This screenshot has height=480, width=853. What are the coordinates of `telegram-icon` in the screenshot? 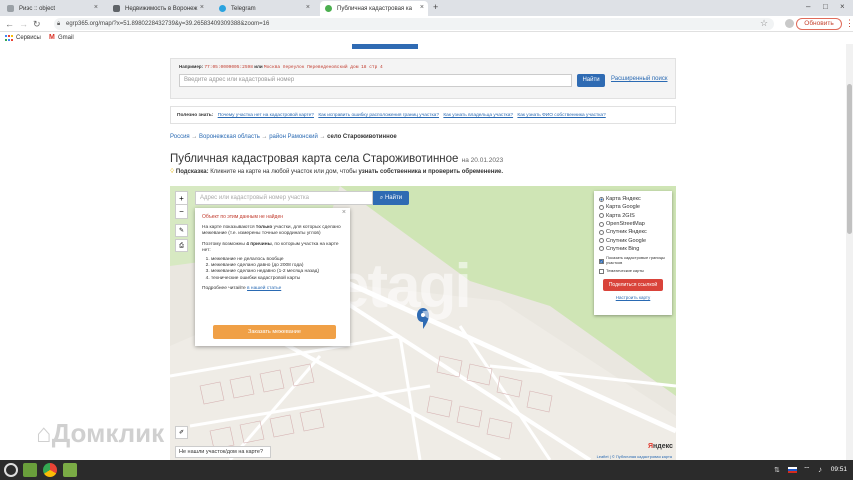 It's located at (222, 8).